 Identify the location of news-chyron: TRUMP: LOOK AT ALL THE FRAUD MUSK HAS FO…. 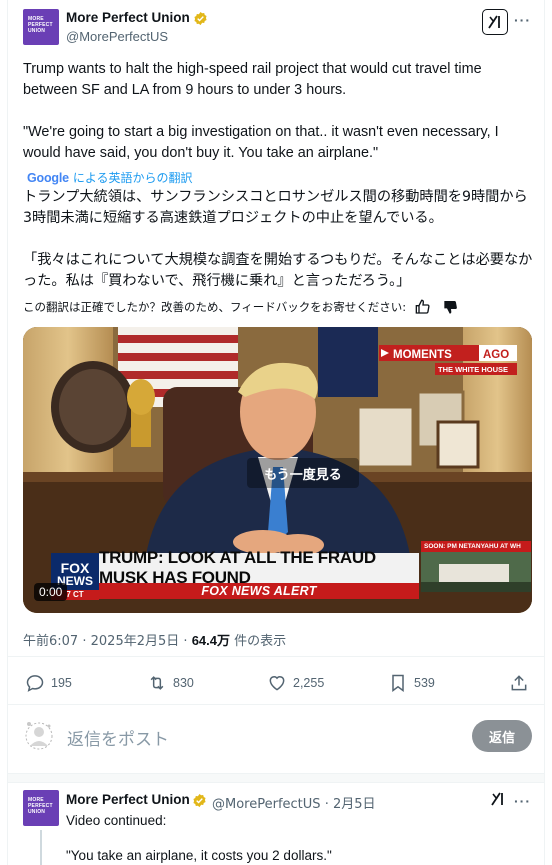
(259, 567).